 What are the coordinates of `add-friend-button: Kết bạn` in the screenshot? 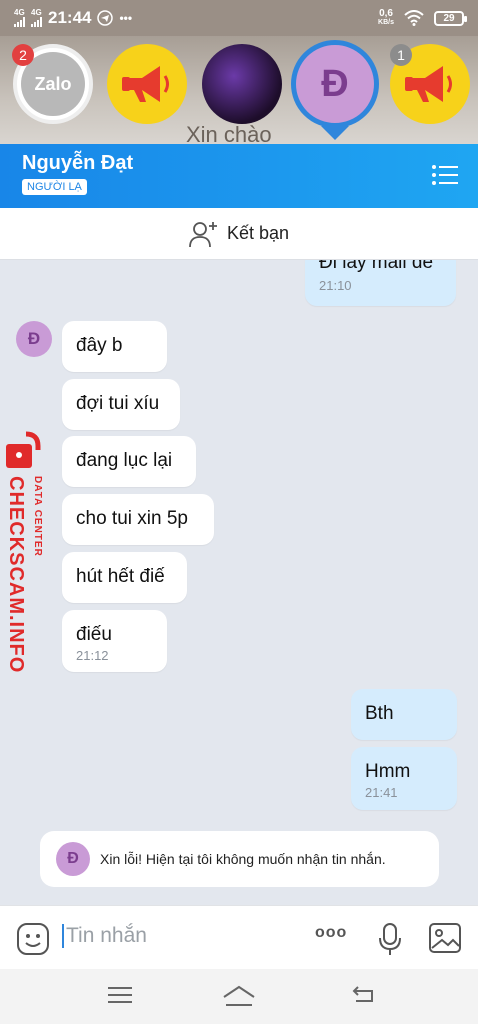 It's located at (239, 234).